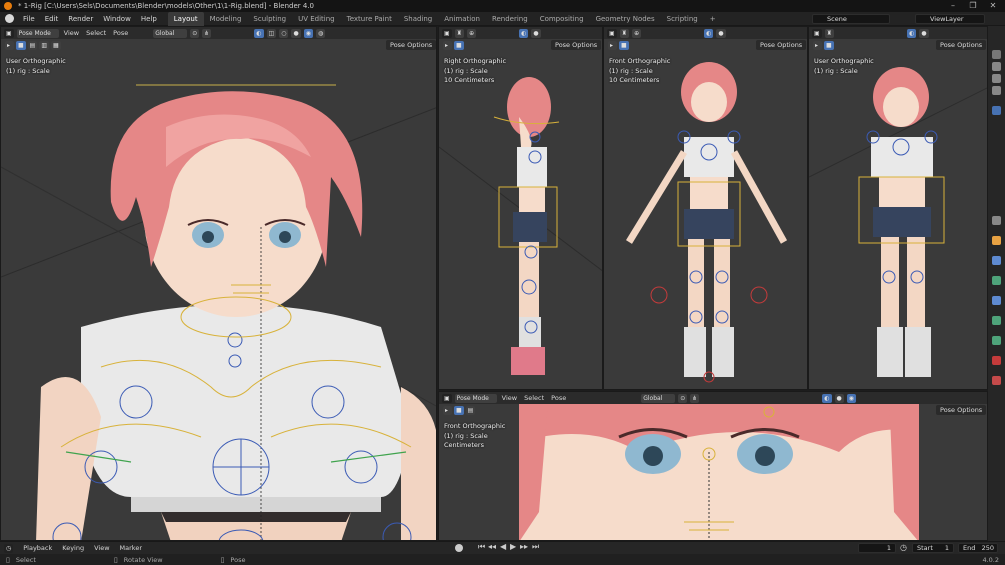  Describe the element at coordinates (996, 54) in the screenshot. I see `tool-properties-icon` at that location.